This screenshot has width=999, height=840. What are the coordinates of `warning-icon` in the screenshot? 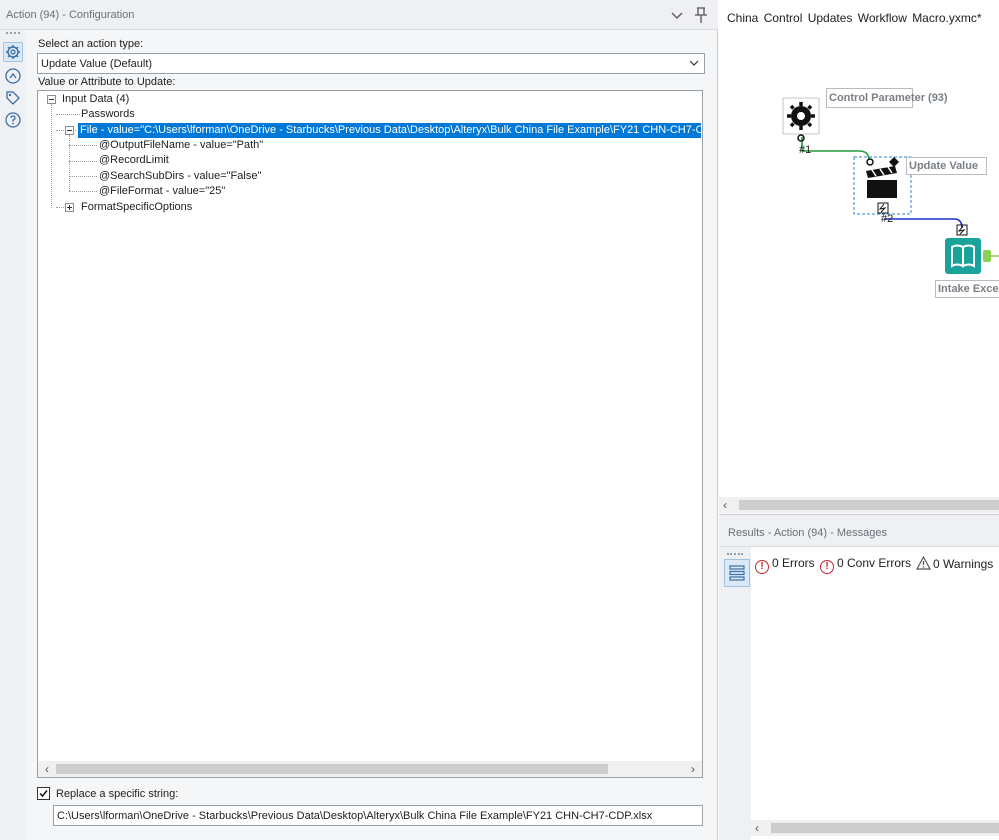 It's located at (923, 562).